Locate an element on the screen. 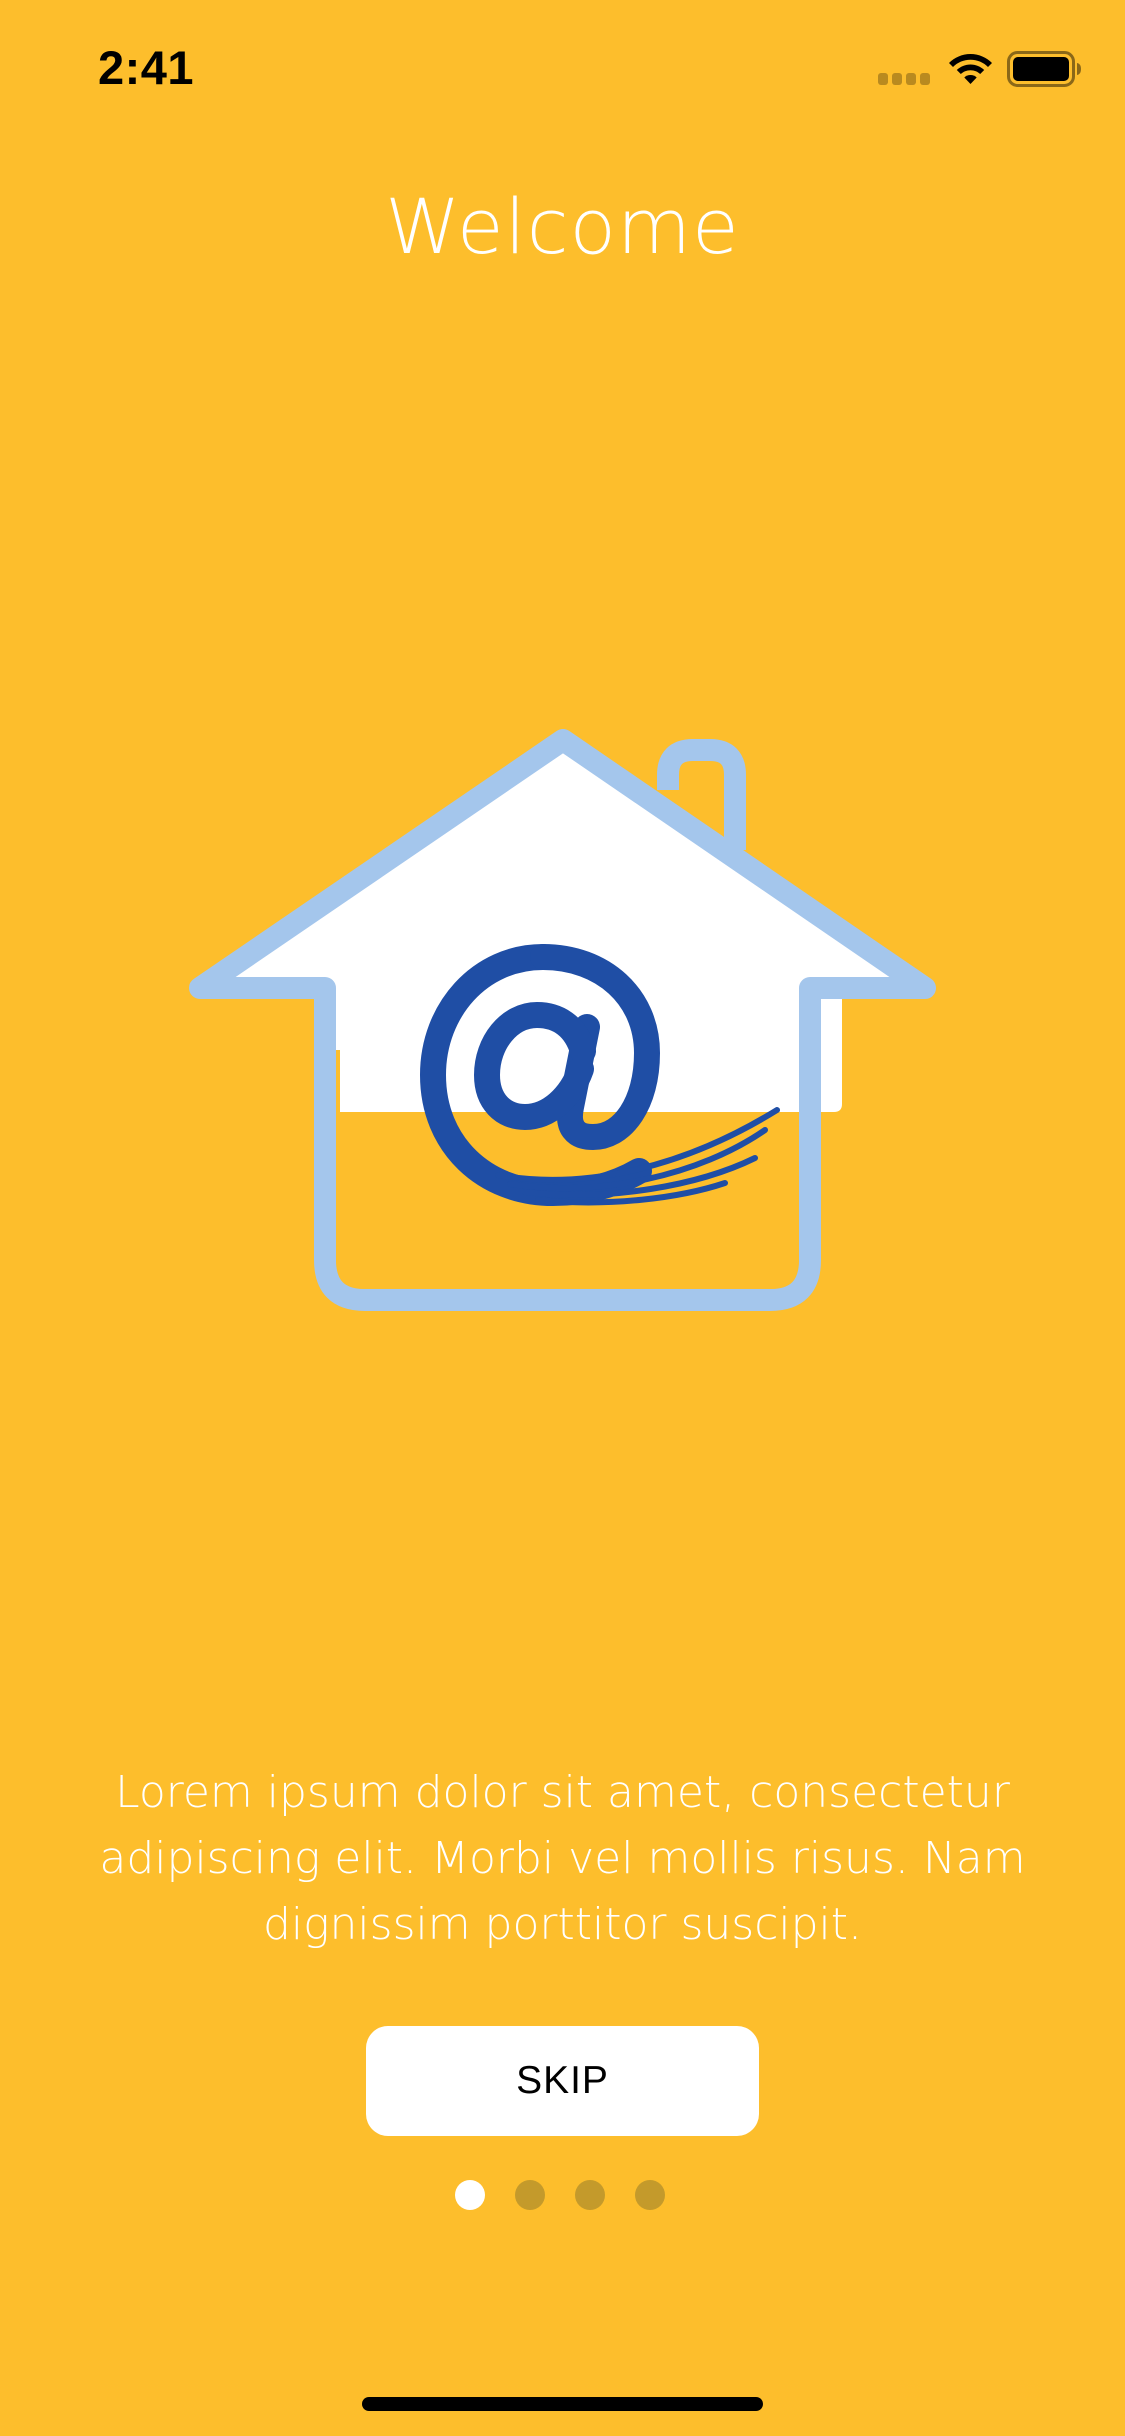 The height and width of the screenshot is (2436, 1125). battery-icon is located at coordinates (1044, 69).